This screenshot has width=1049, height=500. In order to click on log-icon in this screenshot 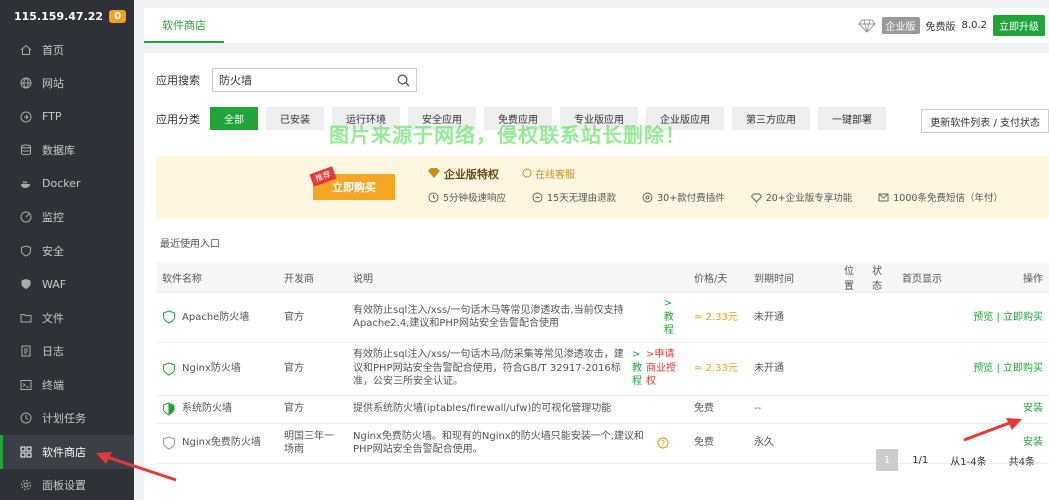, I will do `click(26, 351)`.